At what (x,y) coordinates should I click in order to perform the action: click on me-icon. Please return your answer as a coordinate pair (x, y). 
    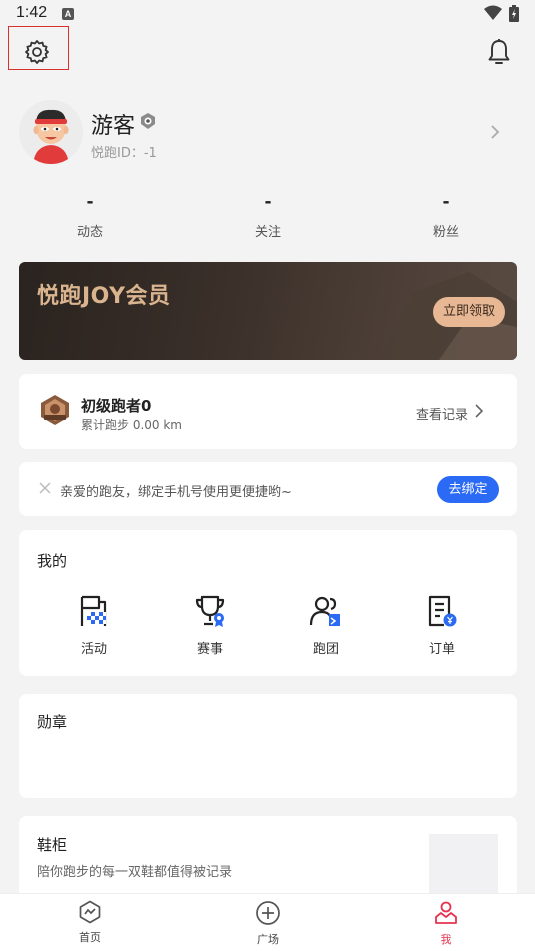
    Looking at the image, I should click on (446, 912).